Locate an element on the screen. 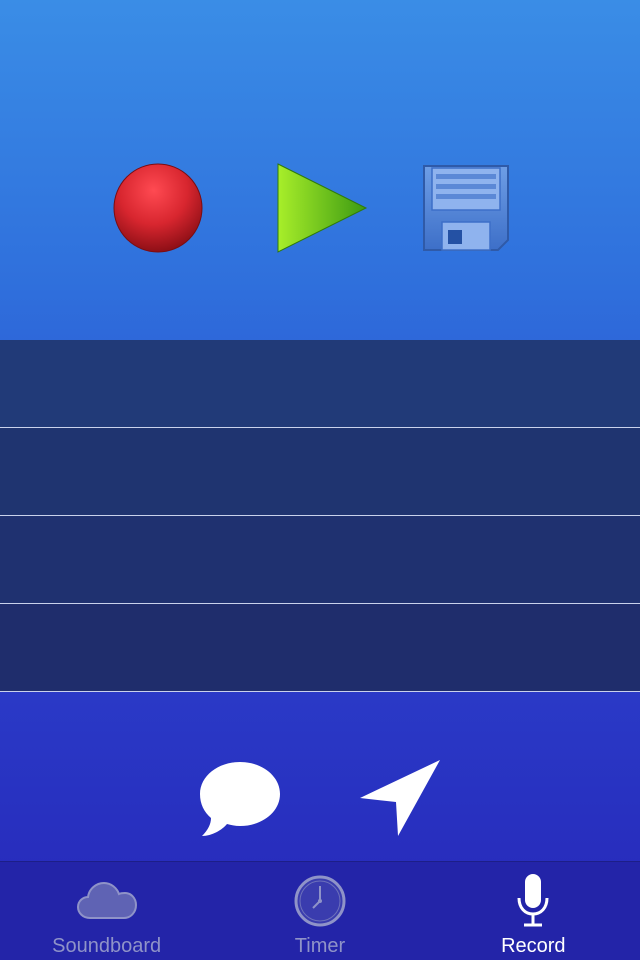 Image resolution: width=640 pixels, height=960 pixels. message-button is located at coordinates (240, 798).